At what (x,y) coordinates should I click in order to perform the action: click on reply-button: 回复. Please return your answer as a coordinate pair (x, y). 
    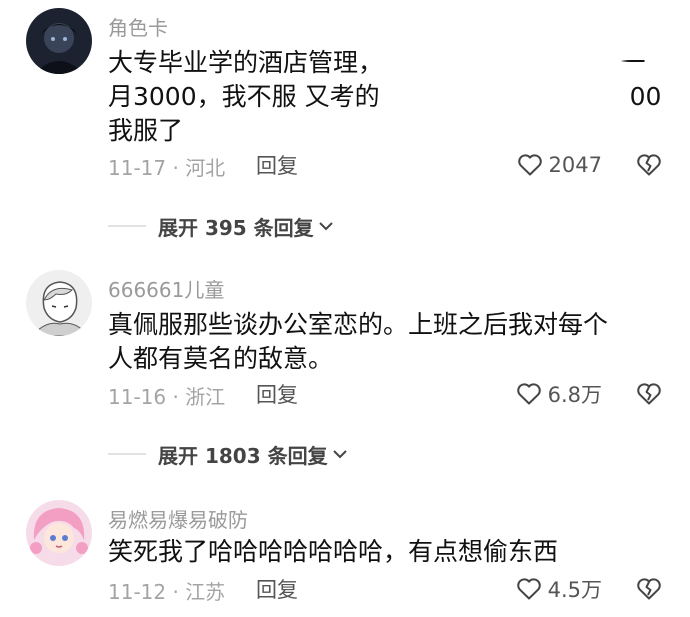
    Looking at the image, I should click on (277, 589).